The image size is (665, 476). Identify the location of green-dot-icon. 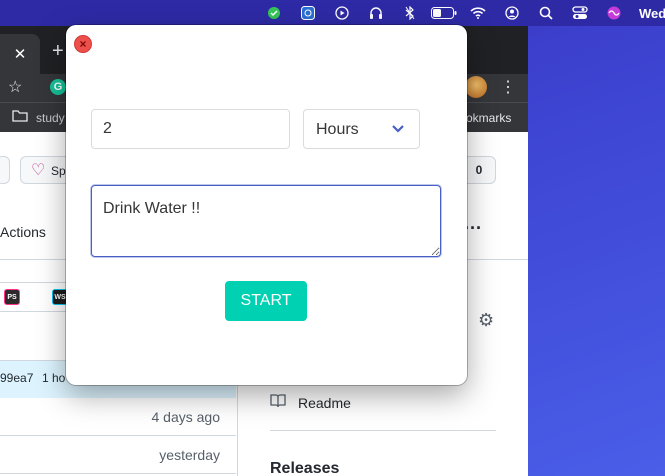
(274, 13).